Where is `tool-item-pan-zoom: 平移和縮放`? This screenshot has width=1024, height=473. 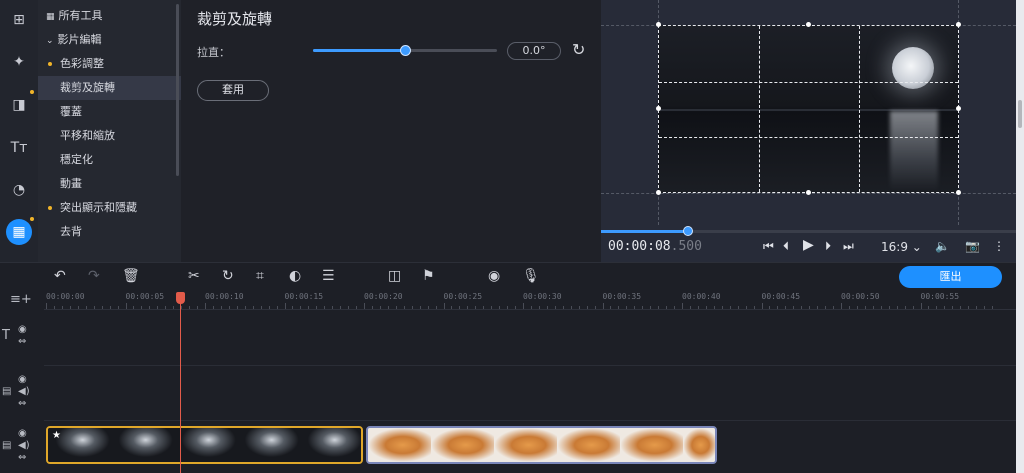 tool-item-pan-zoom: 平移和縮放 is located at coordinates (109, 136).